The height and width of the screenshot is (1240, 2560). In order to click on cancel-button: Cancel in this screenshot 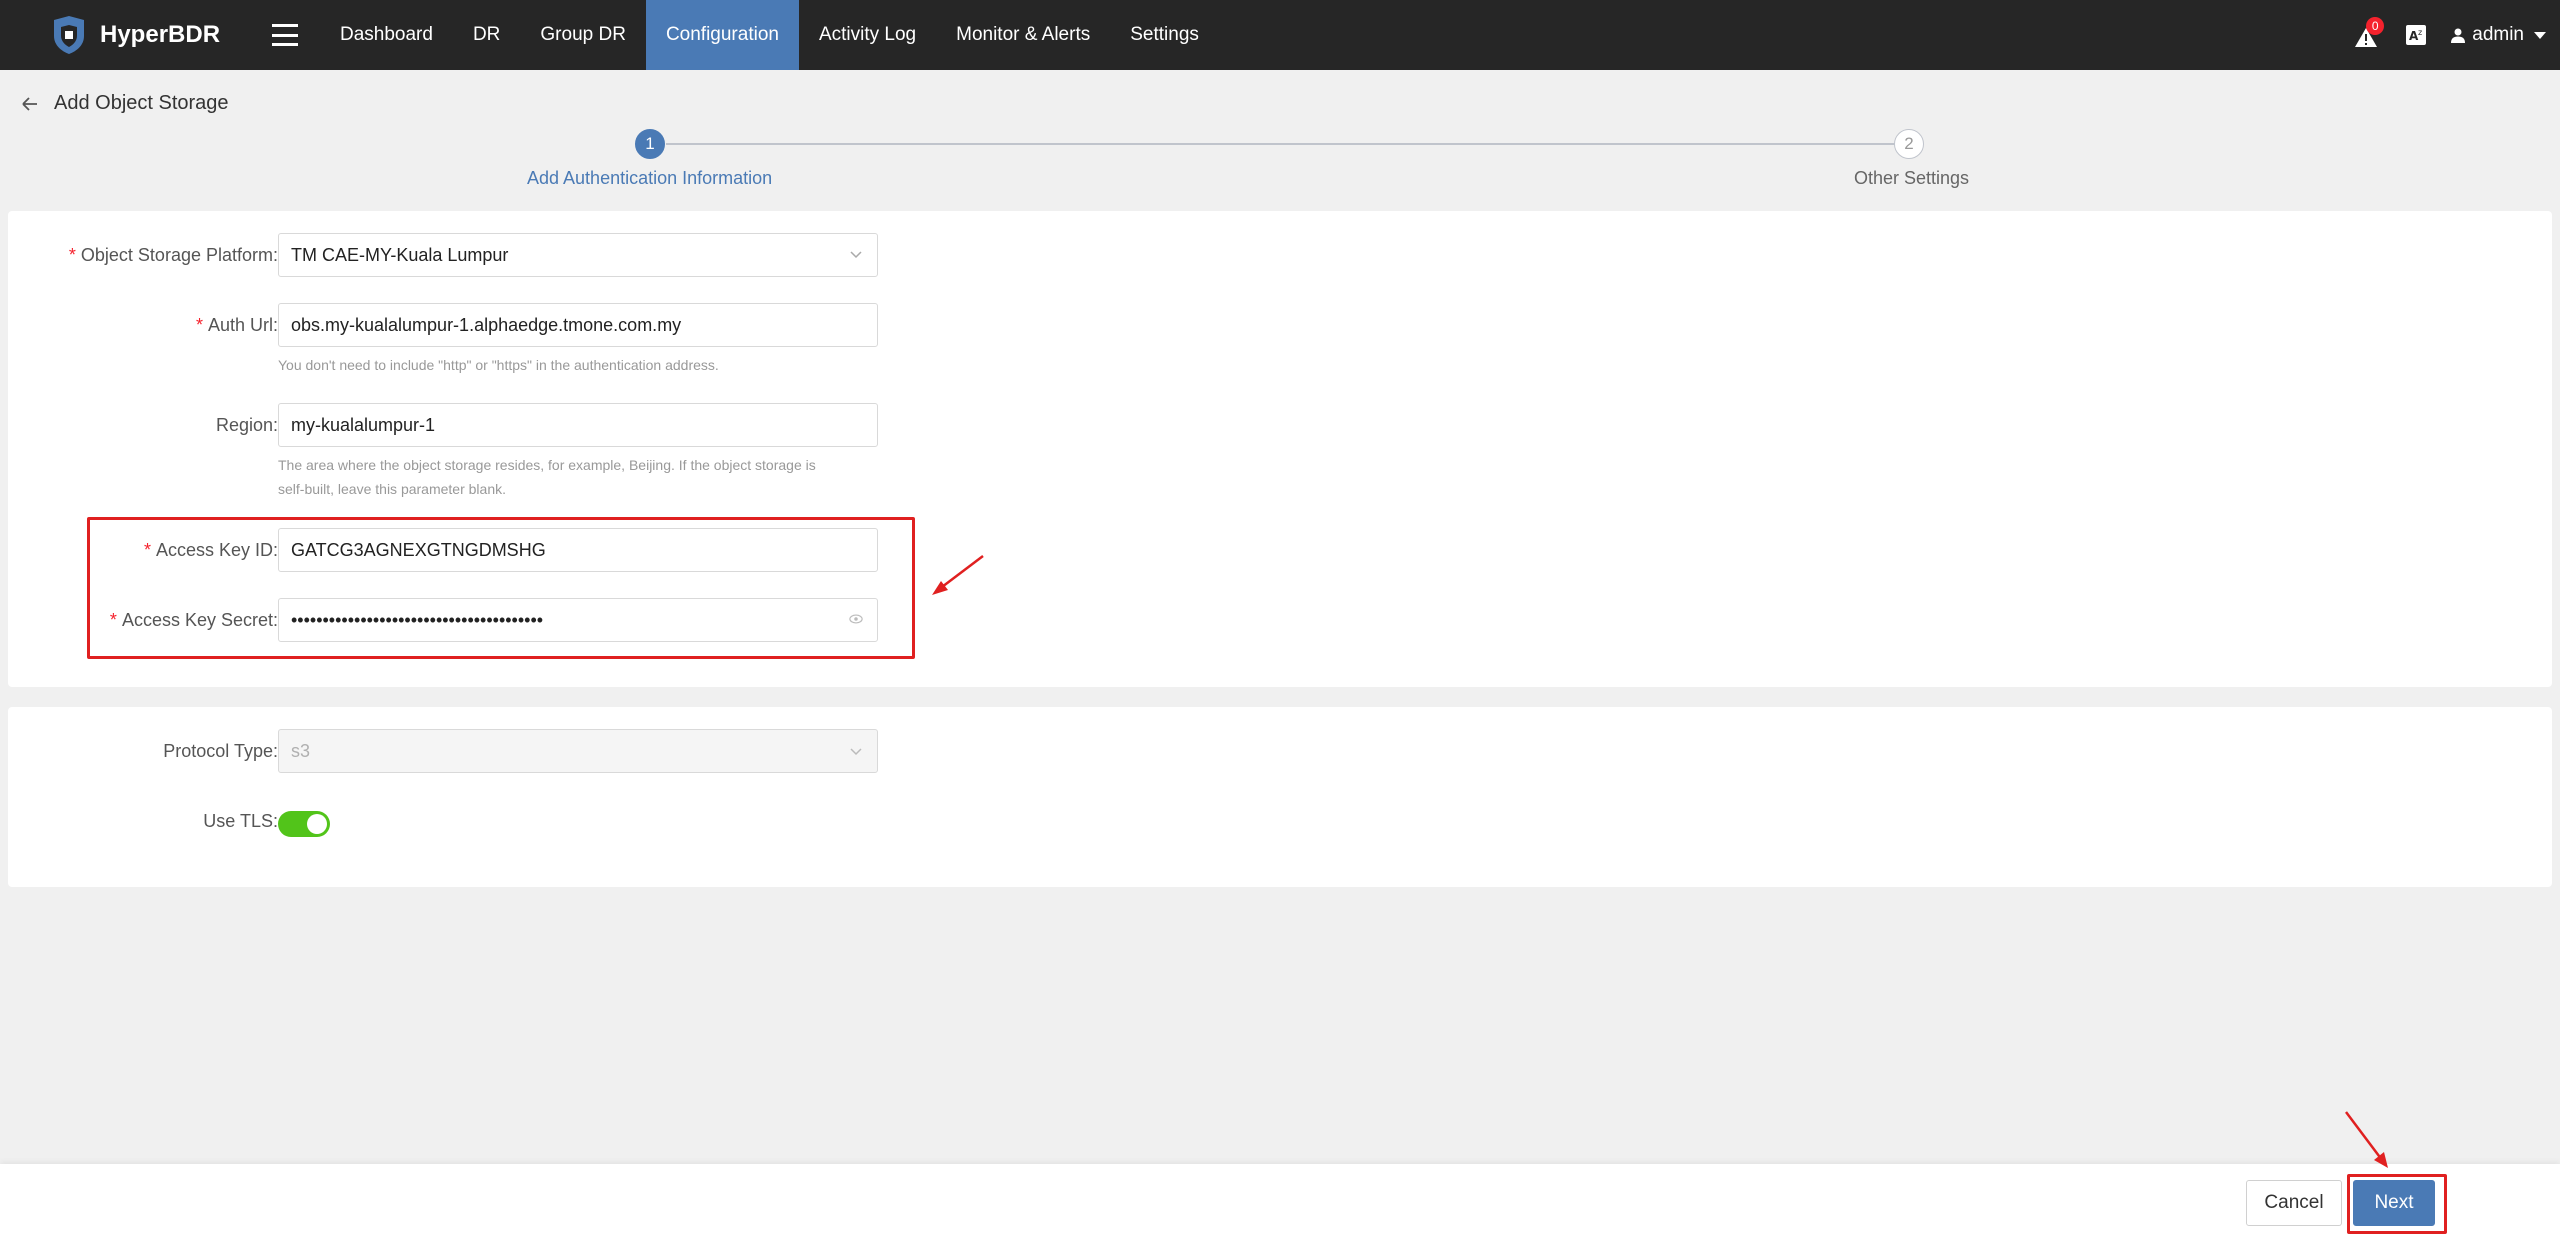, I will do `click(2294, 1203)`.